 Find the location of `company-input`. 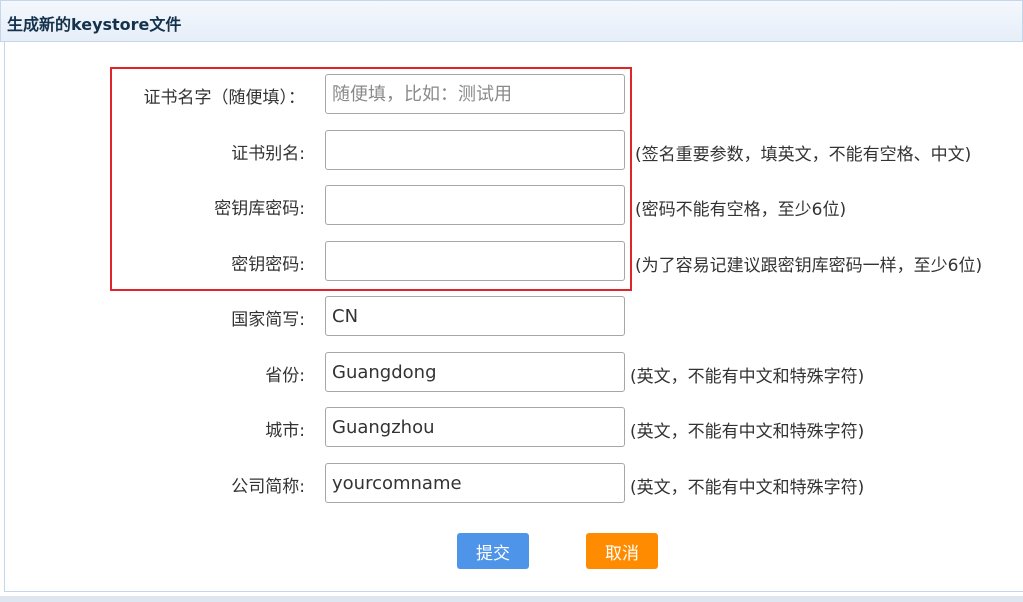

company-input is located at coordinates (475, 483).